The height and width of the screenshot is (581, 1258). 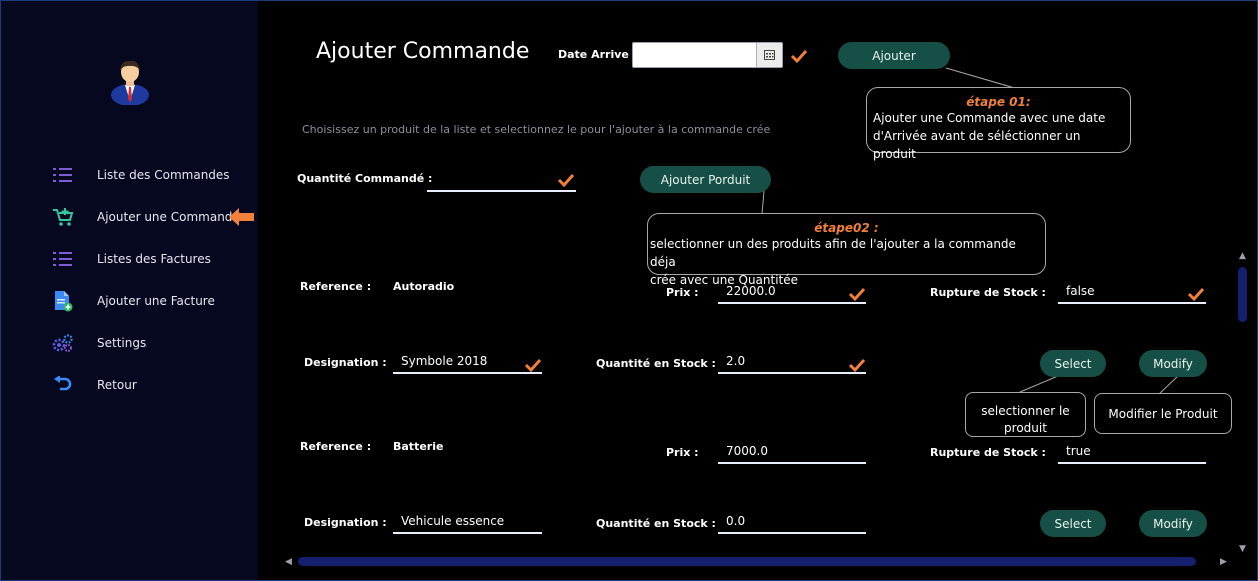 What do you see at coordinates (792, 362) in the screenshot?
I see `stock-field: 2.0` at bounding box center [792, 362].